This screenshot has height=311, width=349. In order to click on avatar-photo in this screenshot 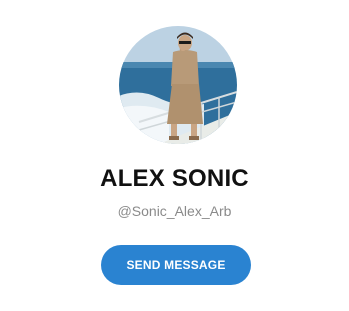, I will do `click(178, 85)`.